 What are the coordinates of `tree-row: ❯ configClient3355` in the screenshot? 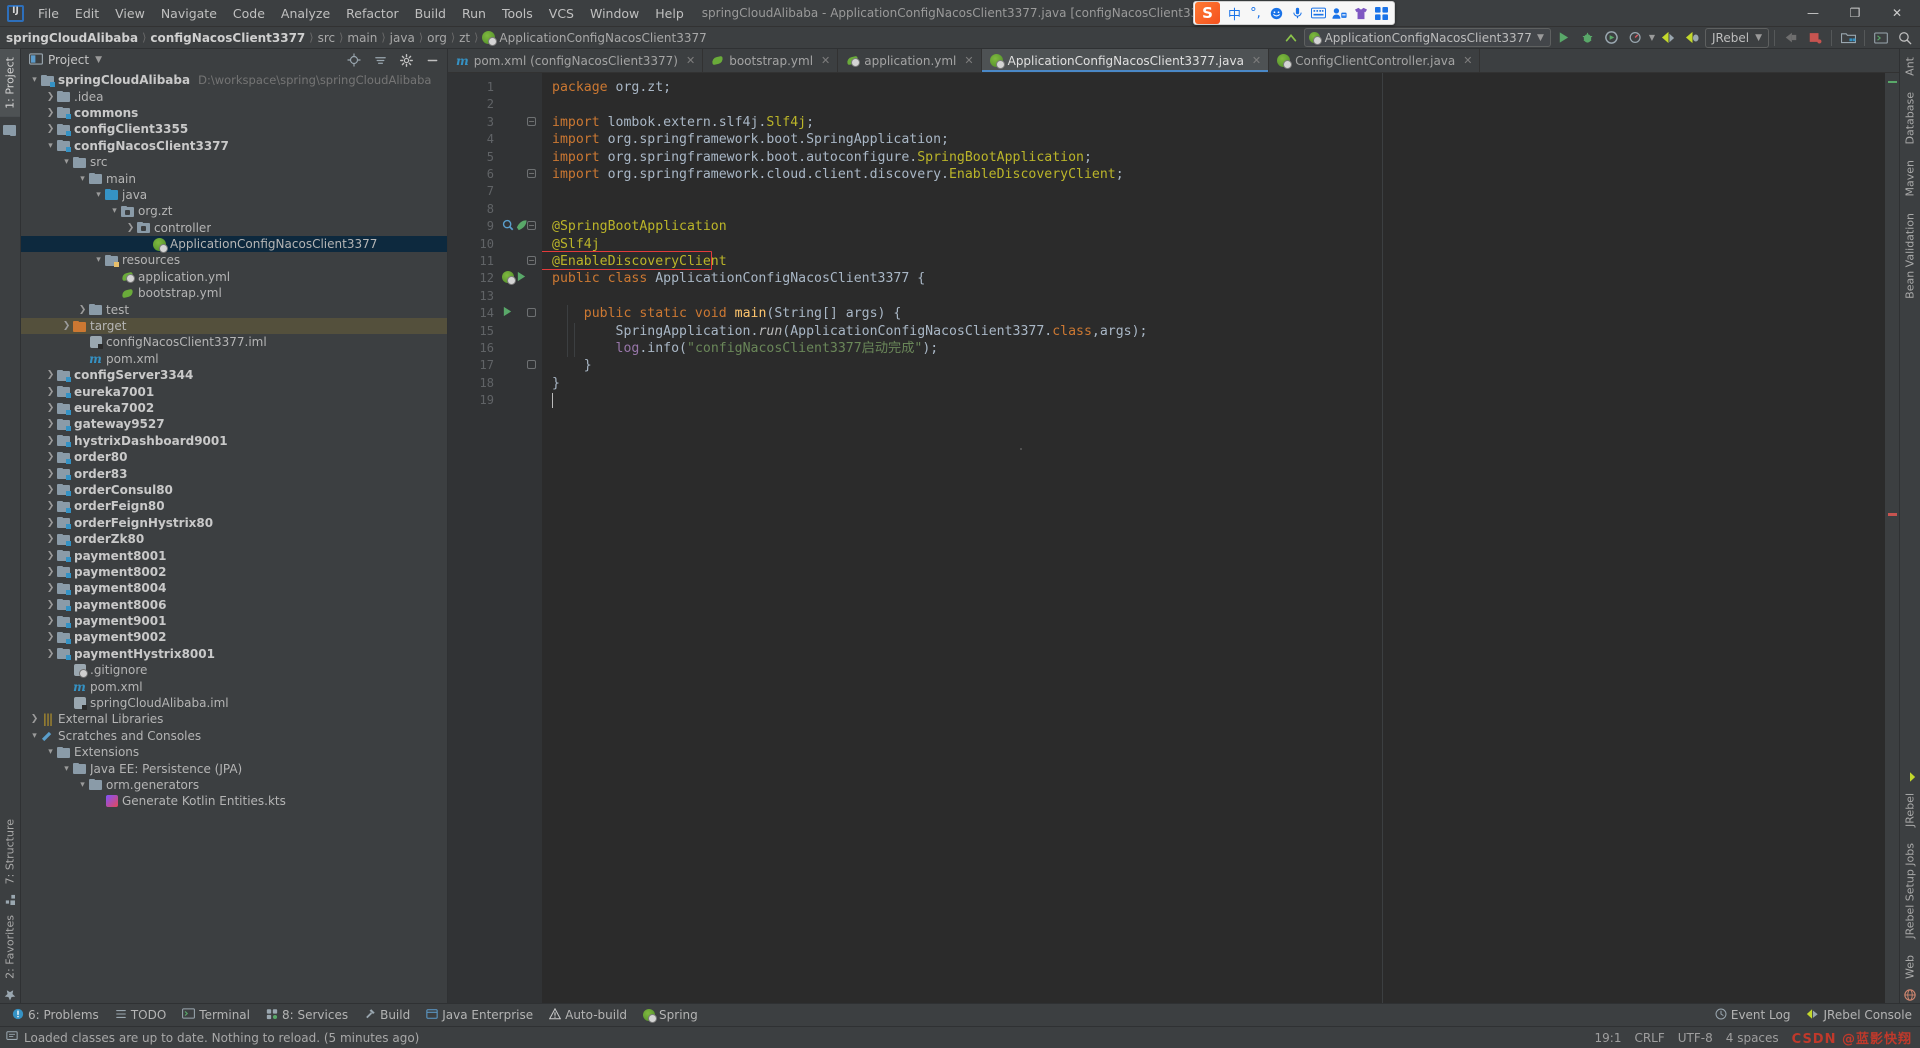 It's located at (234, 129).